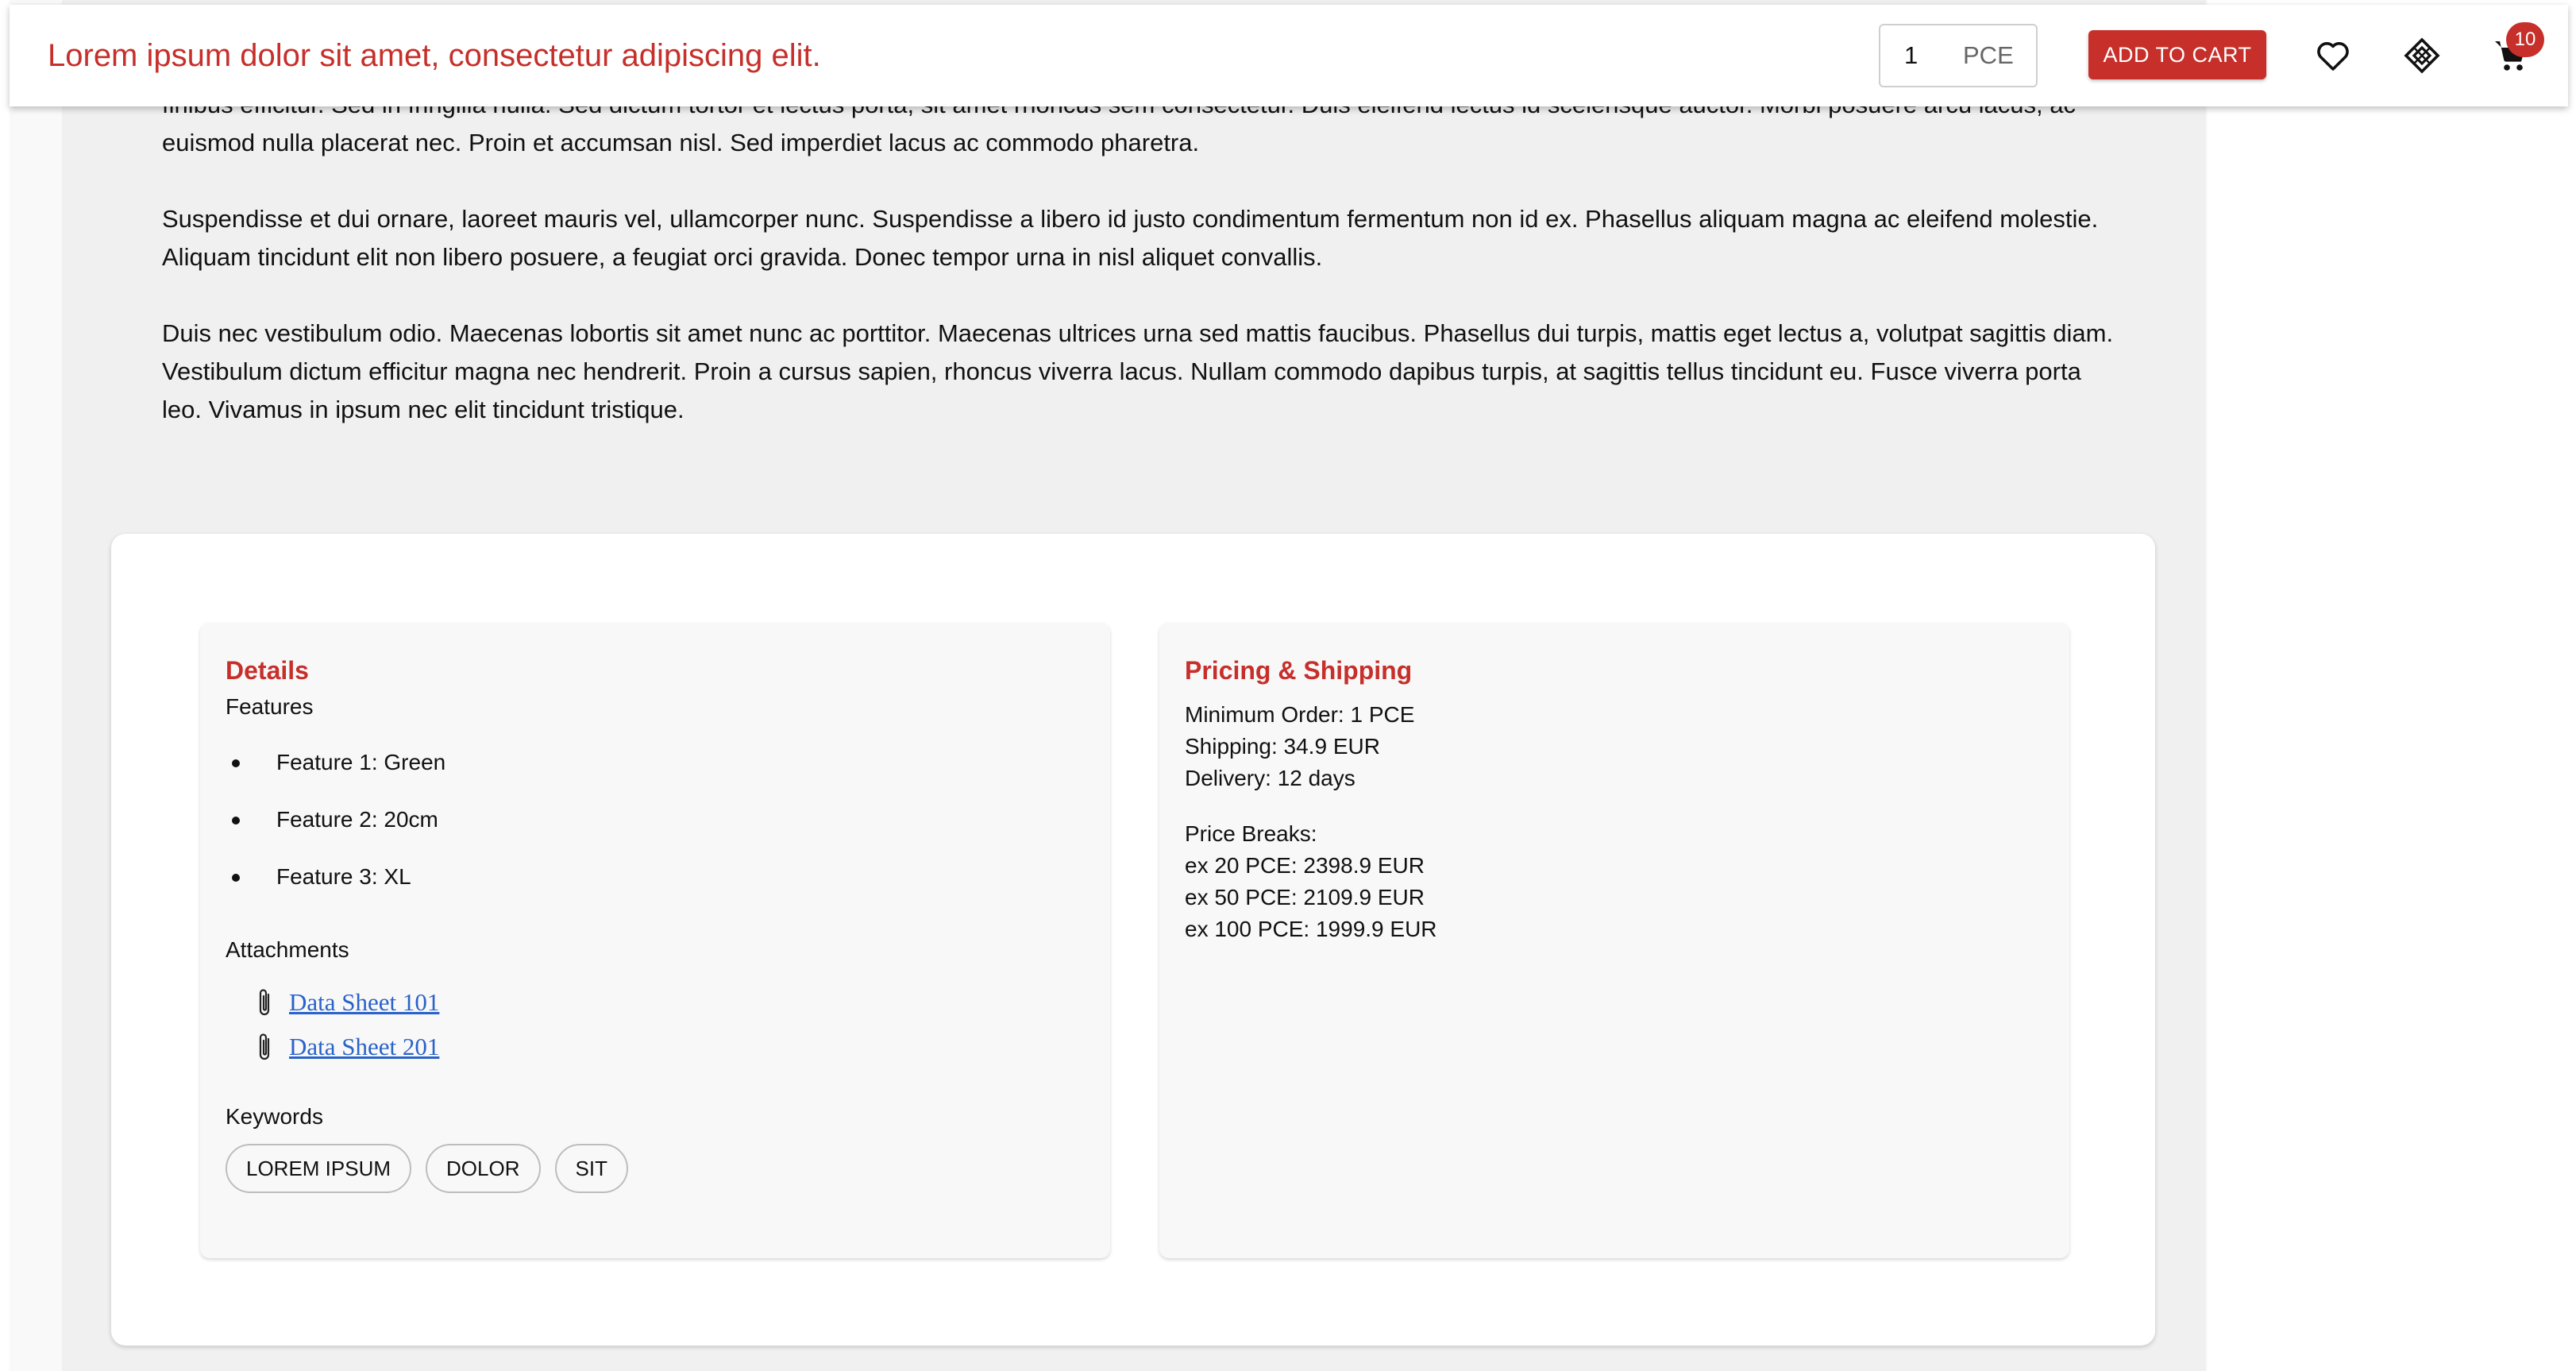 The width and height of the screenshot is (2576, 1371). I want to click on attachment-link: Data Sheet 201, so click(364, 1047).